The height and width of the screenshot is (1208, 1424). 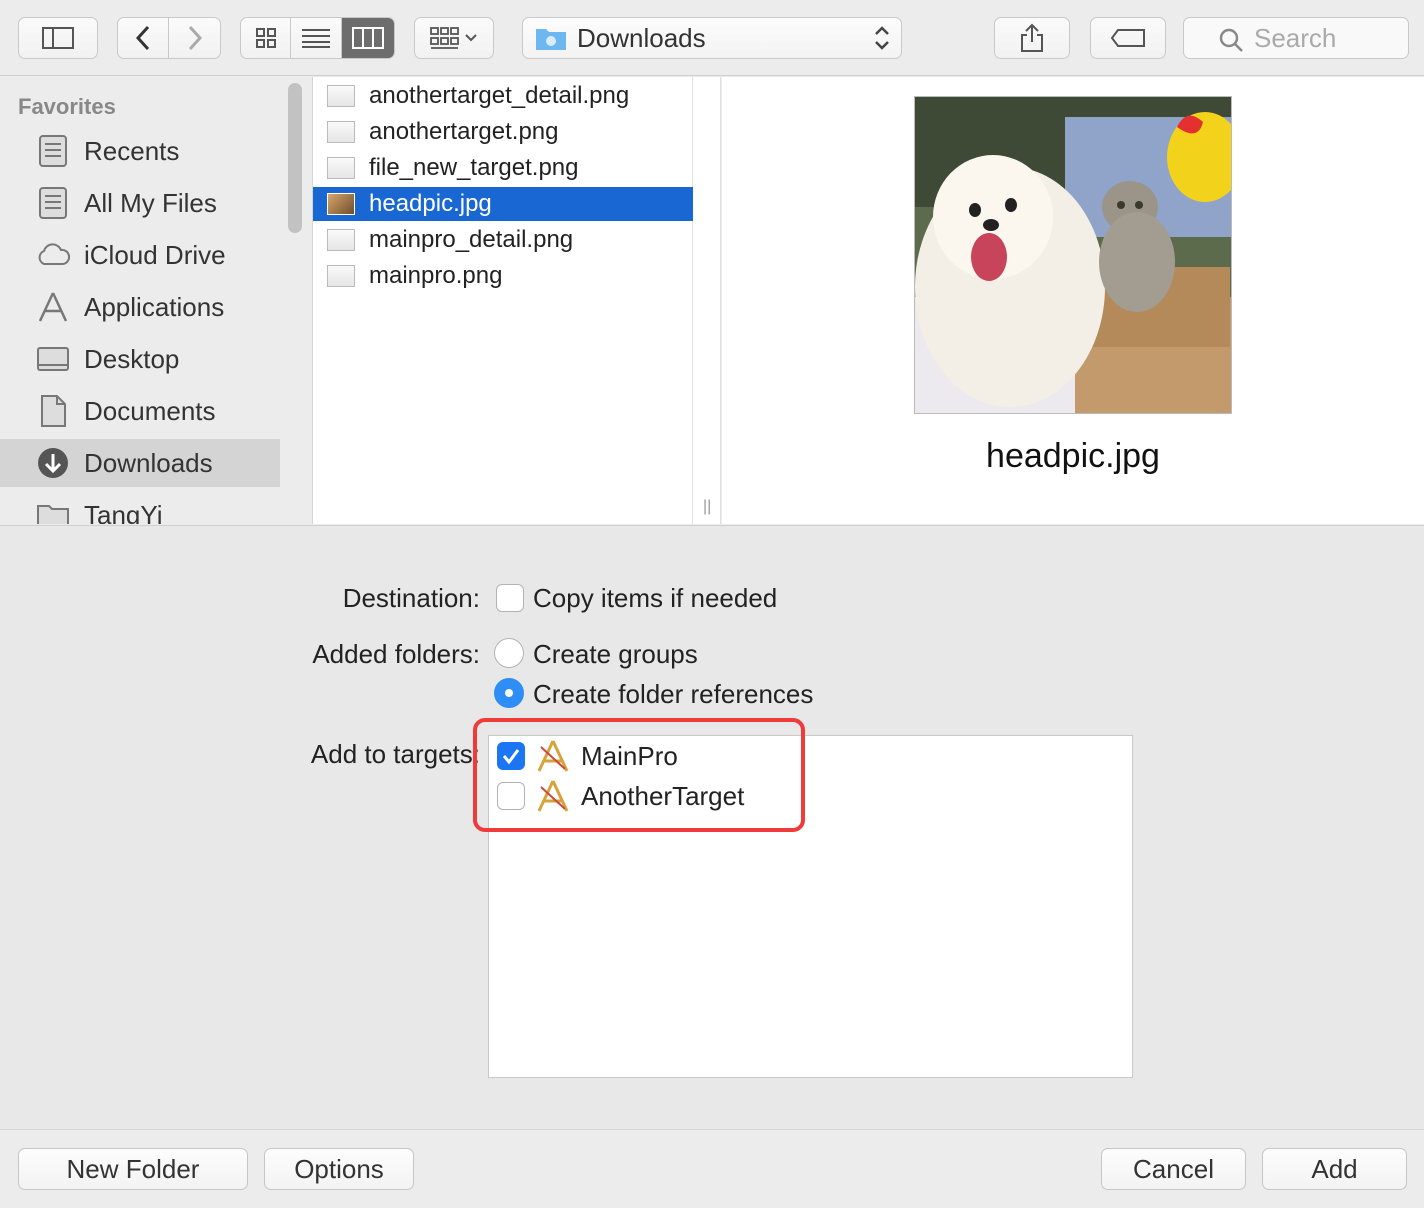 I want to click on file-name: headpic.jpg, so click(x=430, y=203).